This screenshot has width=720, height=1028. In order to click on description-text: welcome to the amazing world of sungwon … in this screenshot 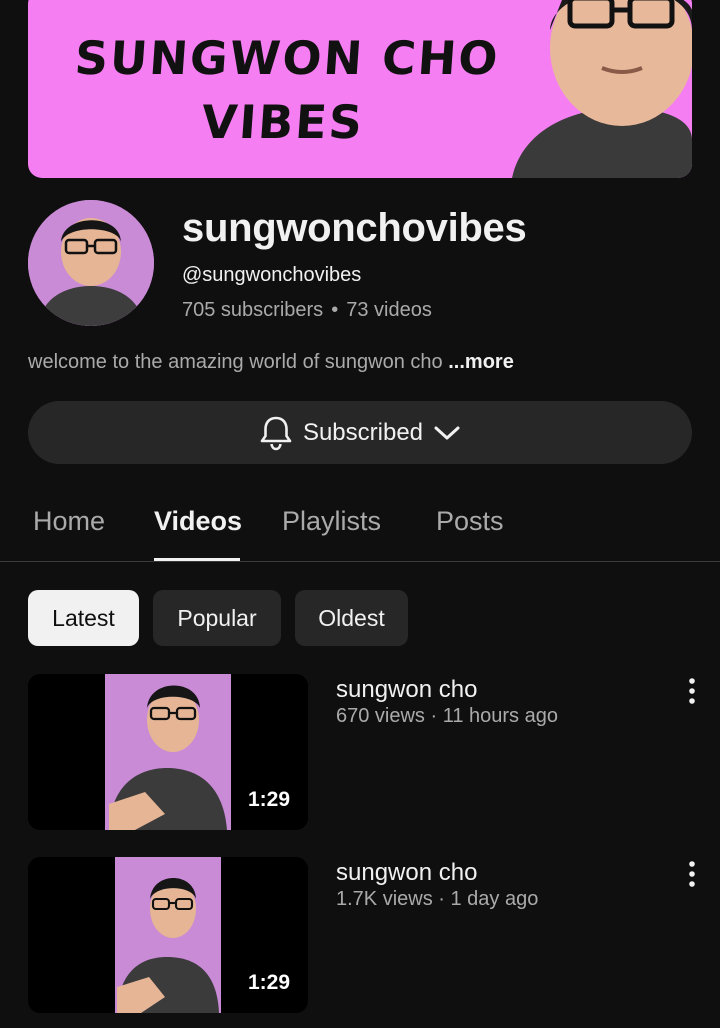, I will do `click(238, 362)`.